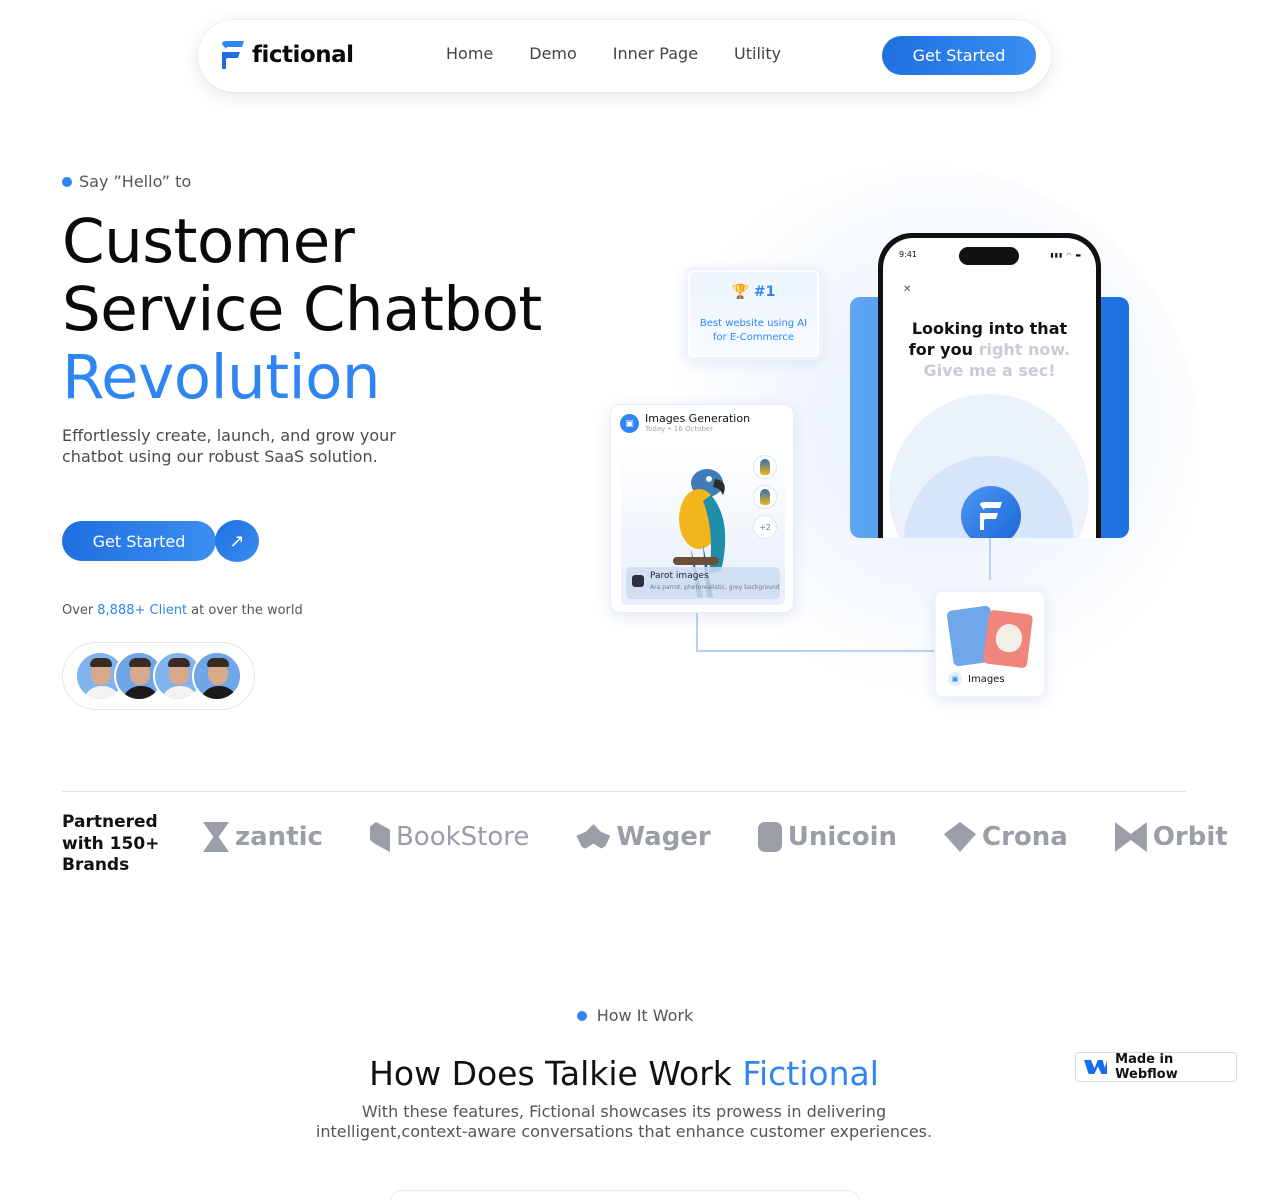 Image resolution: width=1280 pixels, height=1200 pixels. Describe the element at coordinates (655, 53) in the screenshot. I see `nav-link-inner-page: Inner Page` at that location.